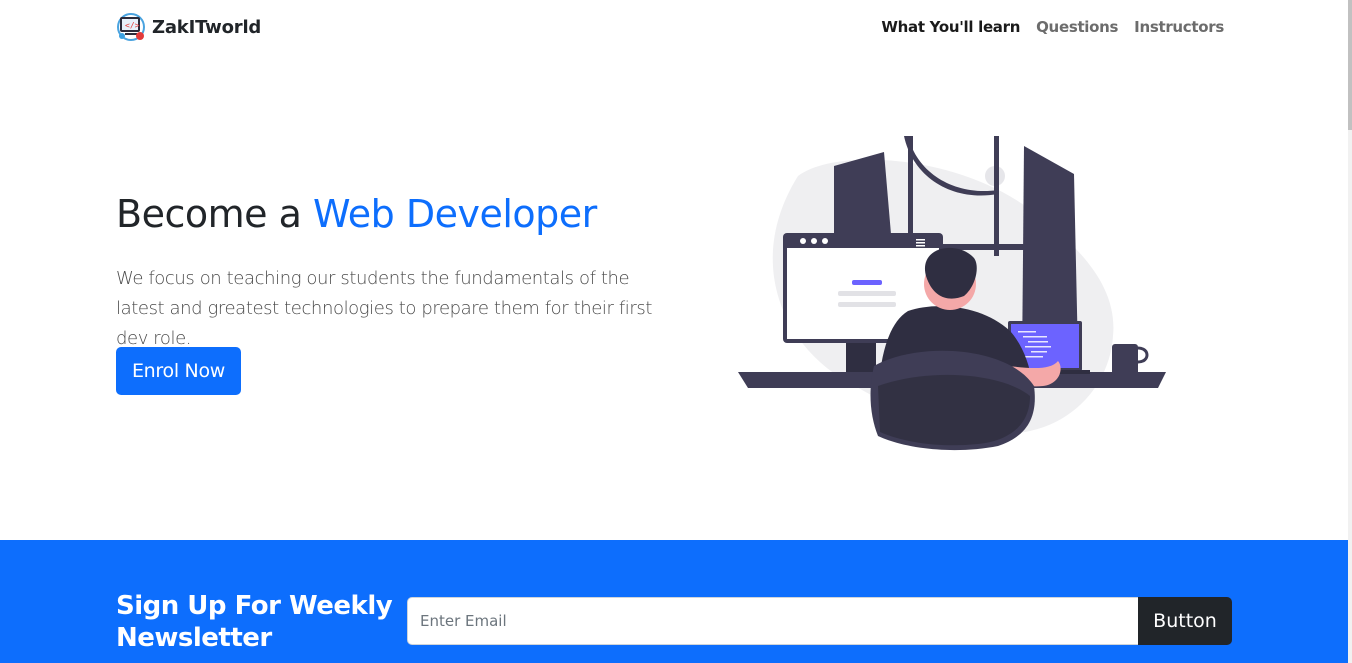 Image resolution: width=1352 pixels, height=663 pixels. I want to click on mug-handle, so click(1143, 355).